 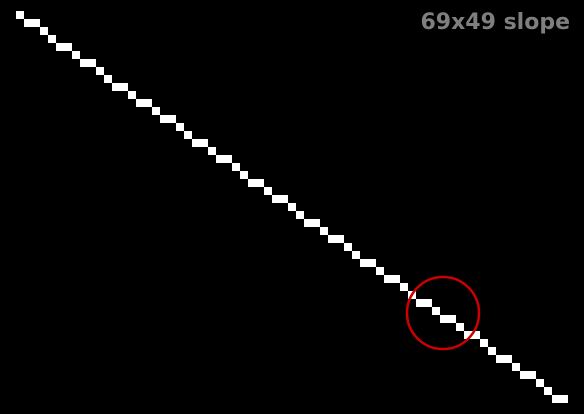 What do you see at coordinates (495, 22) in the screenshot?
I see `slope-label: 69x49 slope` at bounding box center [495, 22].